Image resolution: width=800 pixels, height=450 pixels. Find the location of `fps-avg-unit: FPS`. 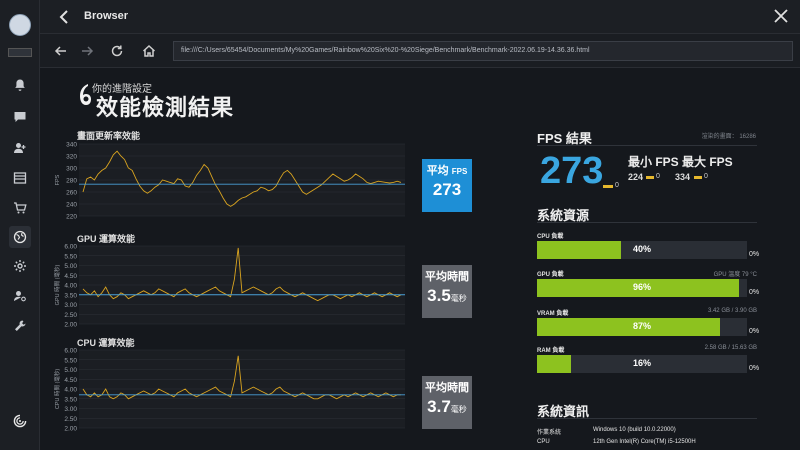

fps-avg-unit: FPS is located at coordinates (459, 171).